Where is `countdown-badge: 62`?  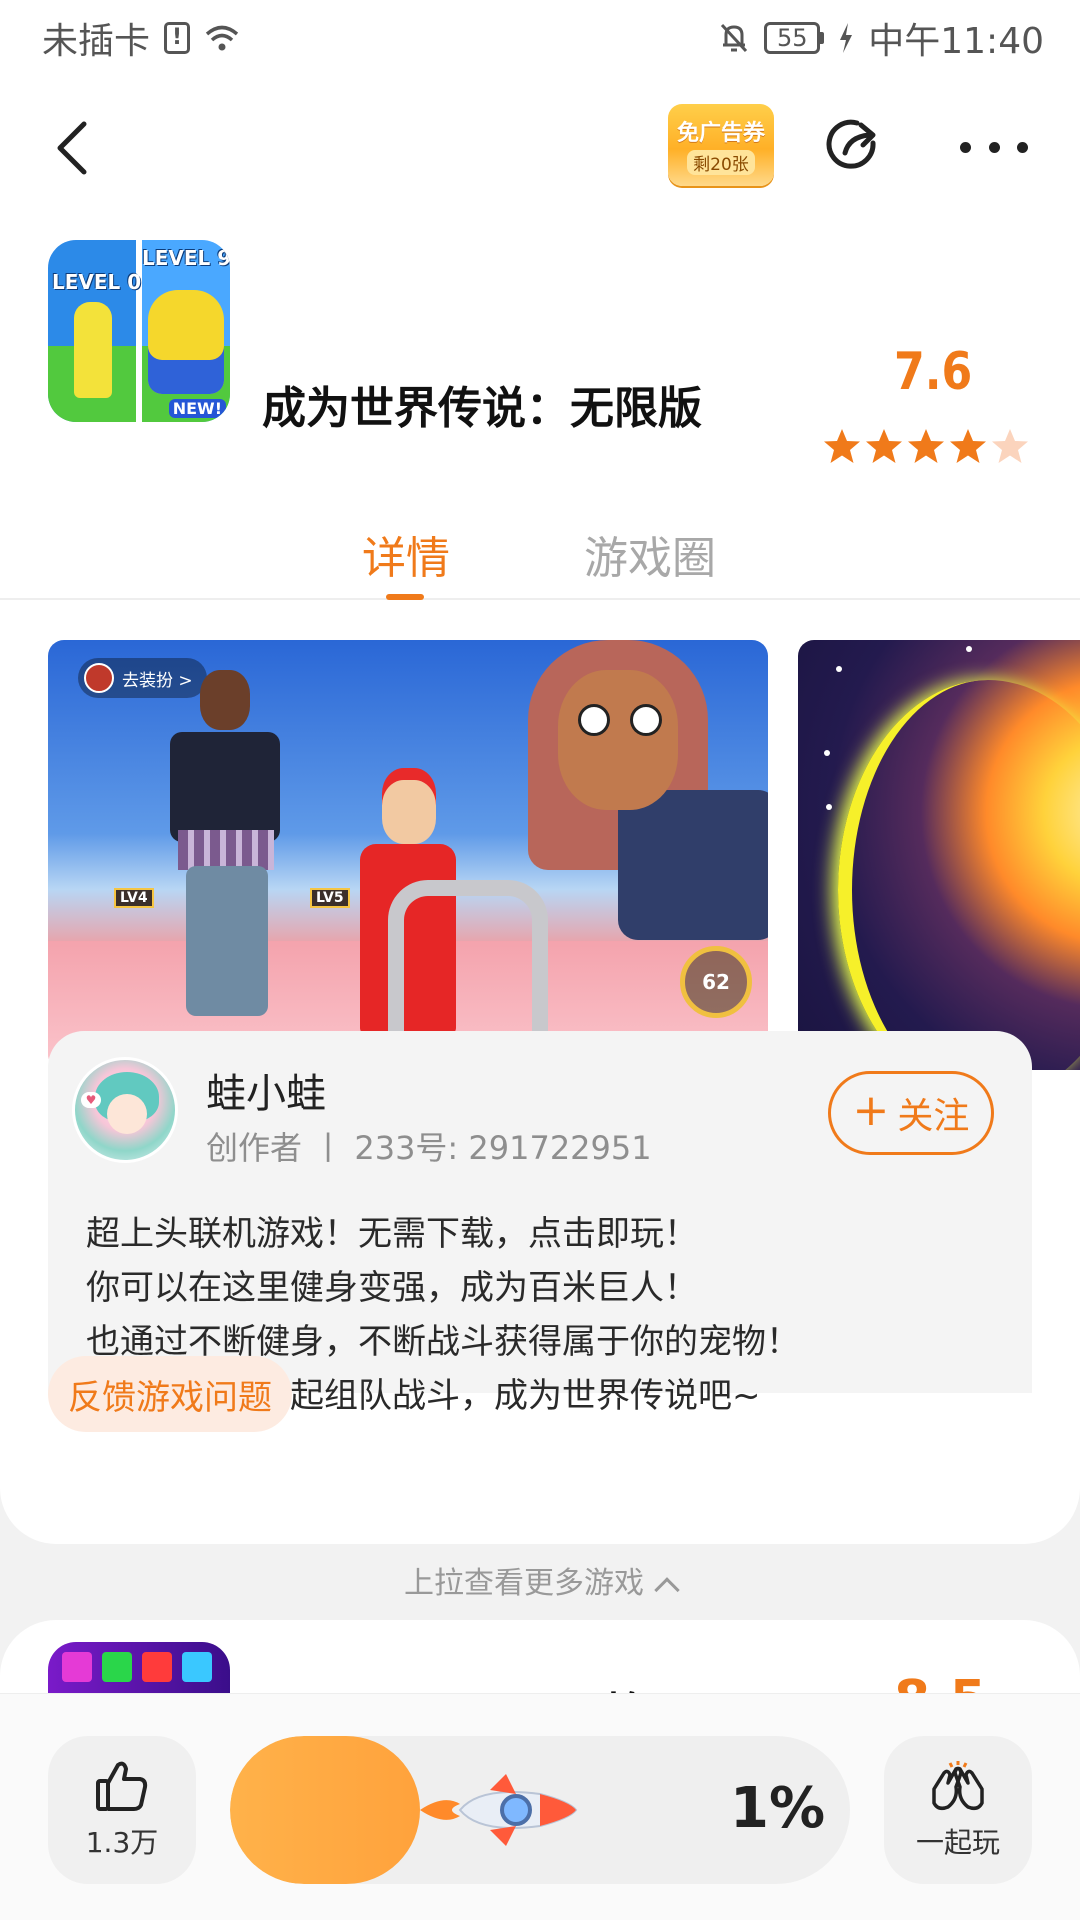 countdown-badge: 62 is located at coordinates (716, 982).